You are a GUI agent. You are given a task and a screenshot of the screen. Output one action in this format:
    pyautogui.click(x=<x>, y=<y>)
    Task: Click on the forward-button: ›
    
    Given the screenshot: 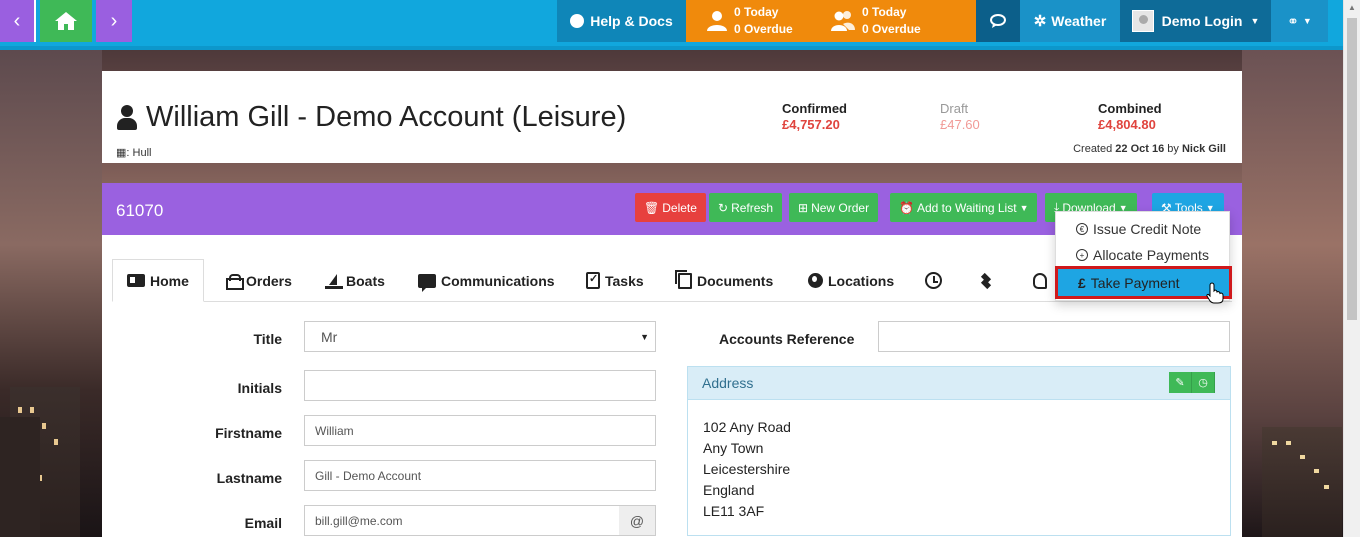 What is the action you would take?
    pyautogui.click(x=114, y=21)
    